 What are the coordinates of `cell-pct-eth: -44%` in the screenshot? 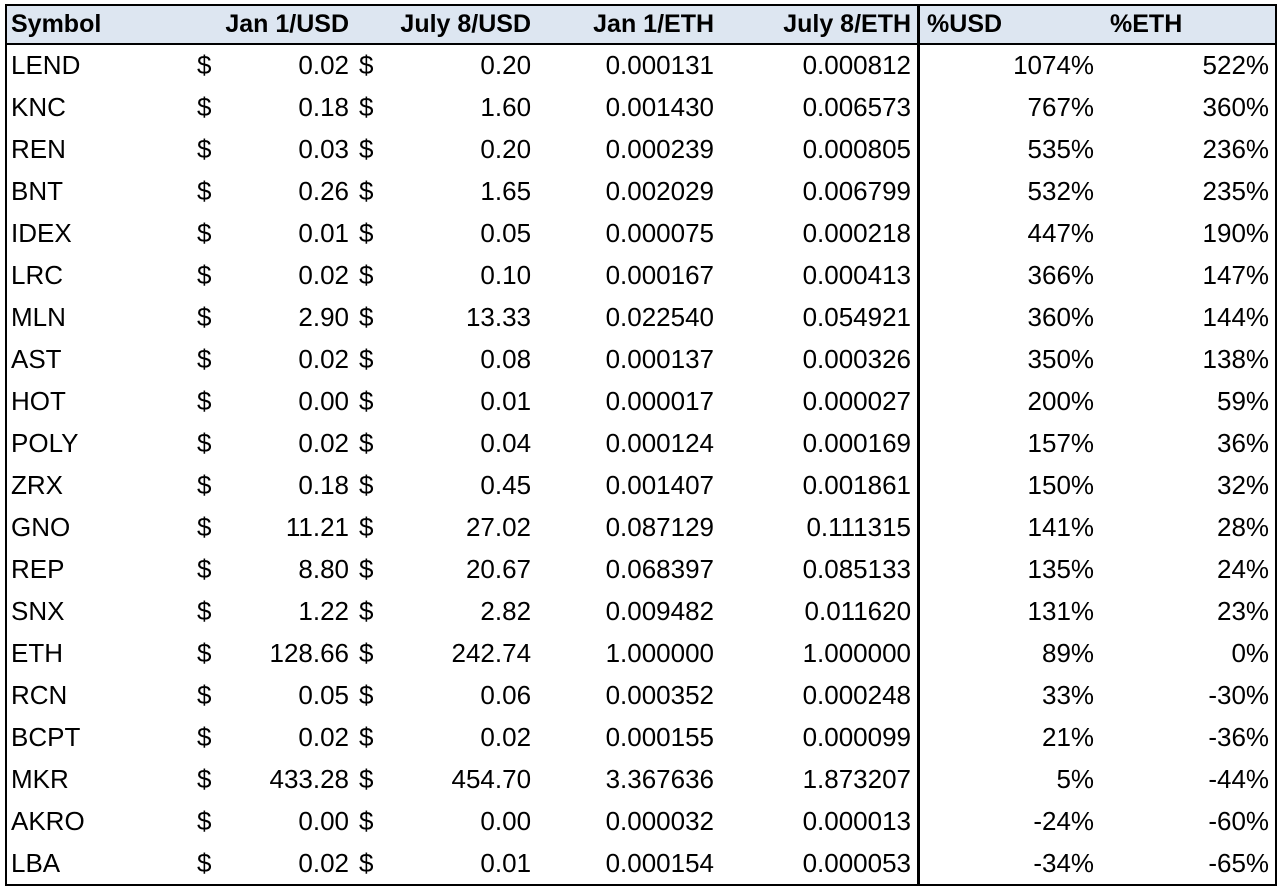 It's located at (1187, 779).